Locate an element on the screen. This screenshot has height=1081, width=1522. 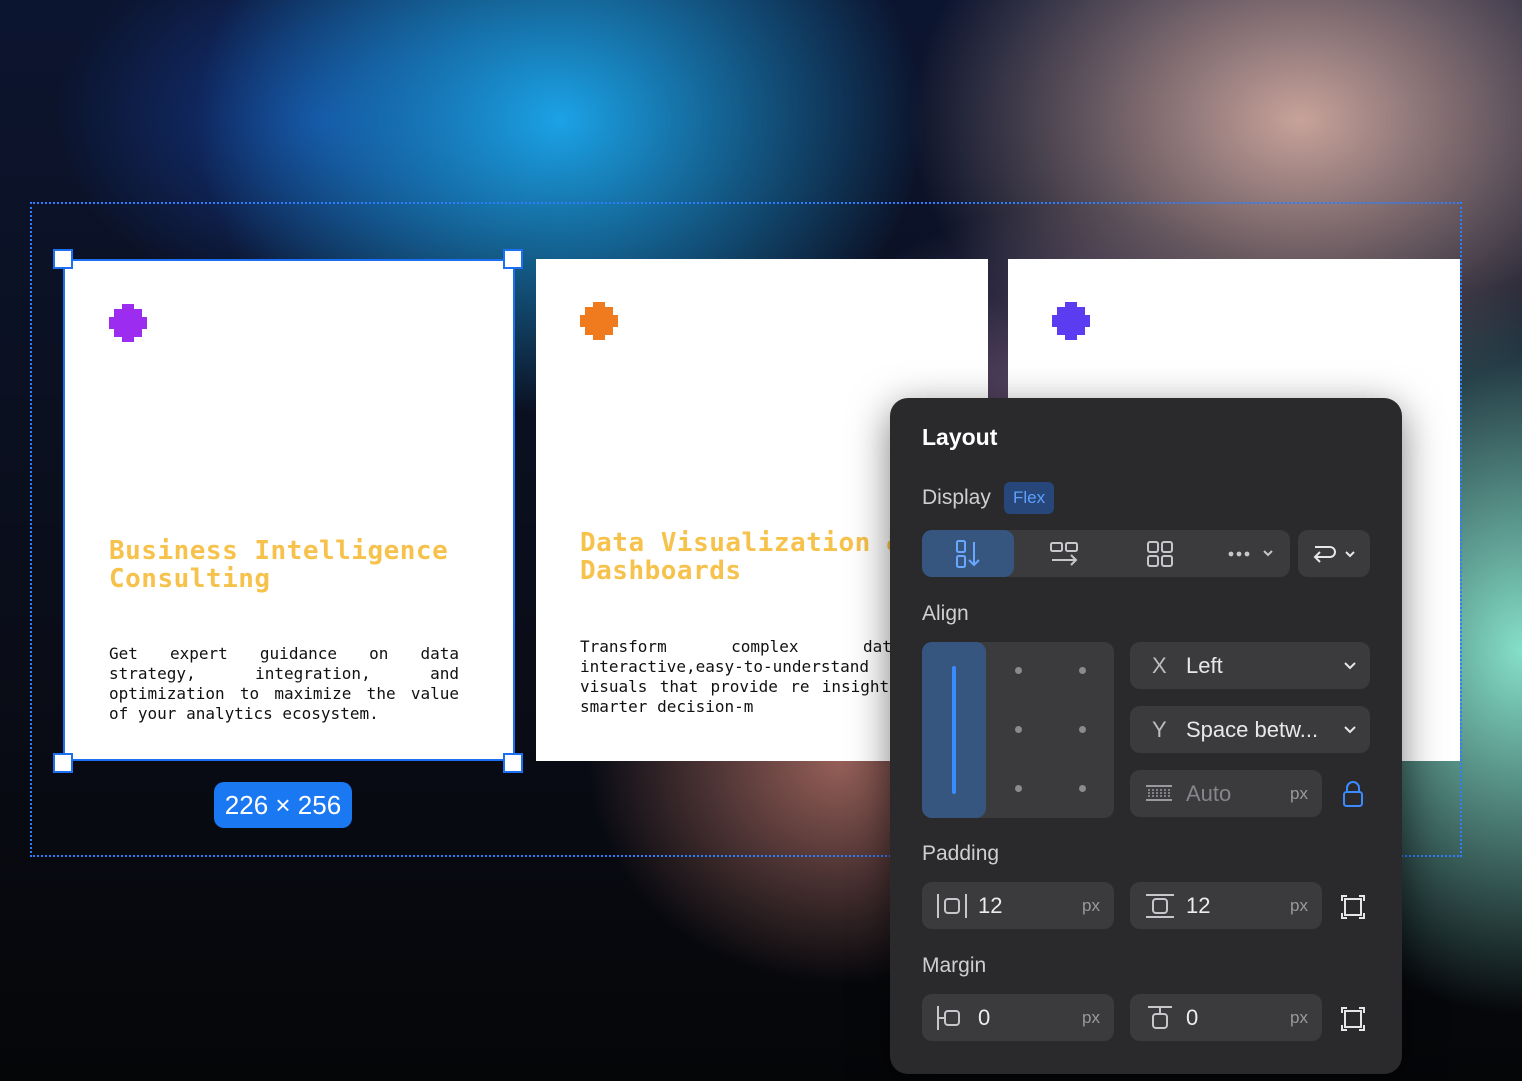
padding-vertical-unit: px is located at coordinates (1299, 905).